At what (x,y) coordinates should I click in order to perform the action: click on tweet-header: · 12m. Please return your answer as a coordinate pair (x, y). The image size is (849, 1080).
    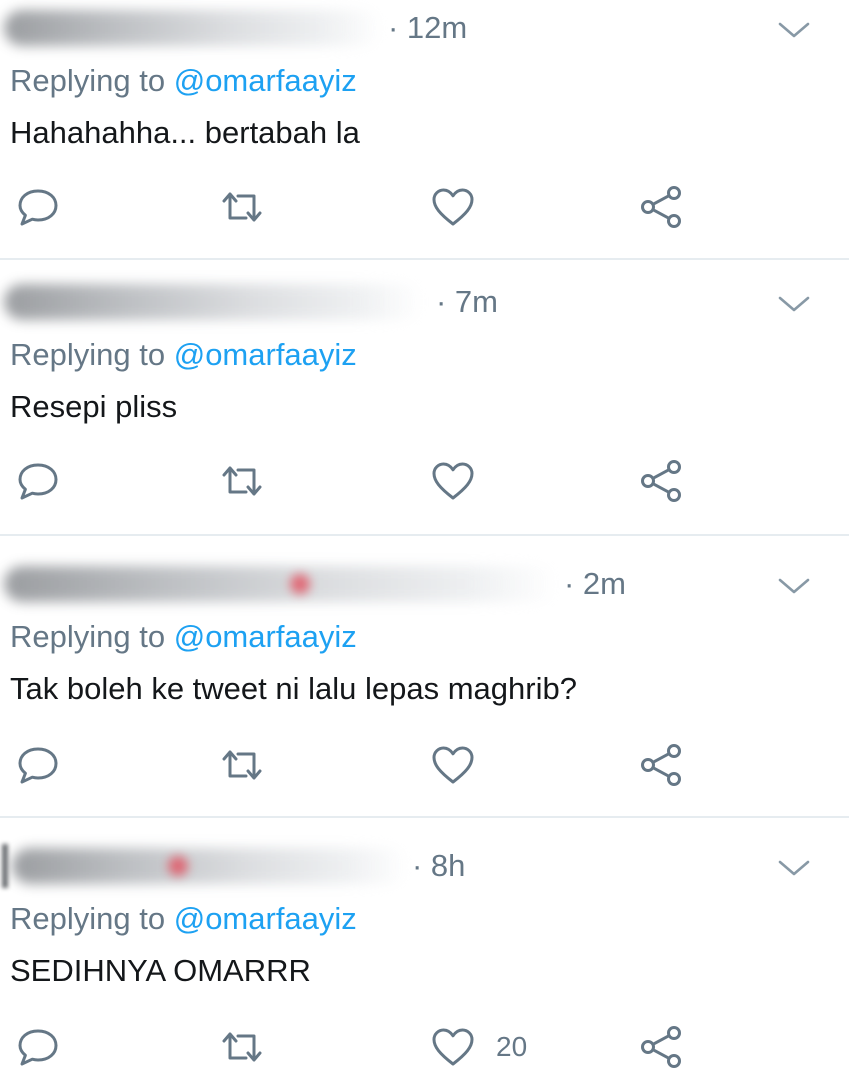
    Looking at the image, I should click on (424, 30).